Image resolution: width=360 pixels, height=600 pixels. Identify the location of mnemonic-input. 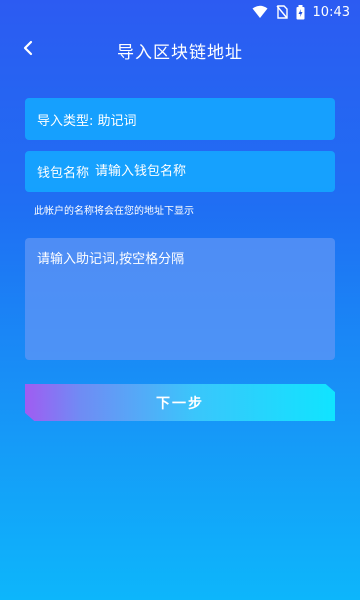
(180, 299).